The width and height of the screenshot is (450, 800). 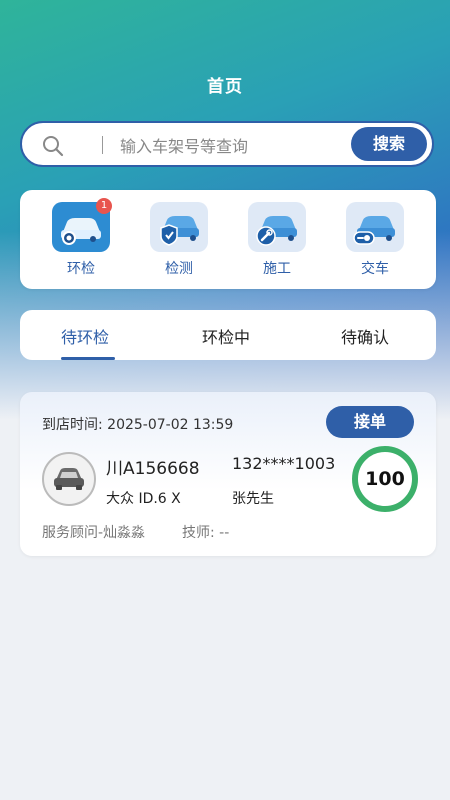 I want to click on quick-action-handover: 交车, so click(x=375, y=240).